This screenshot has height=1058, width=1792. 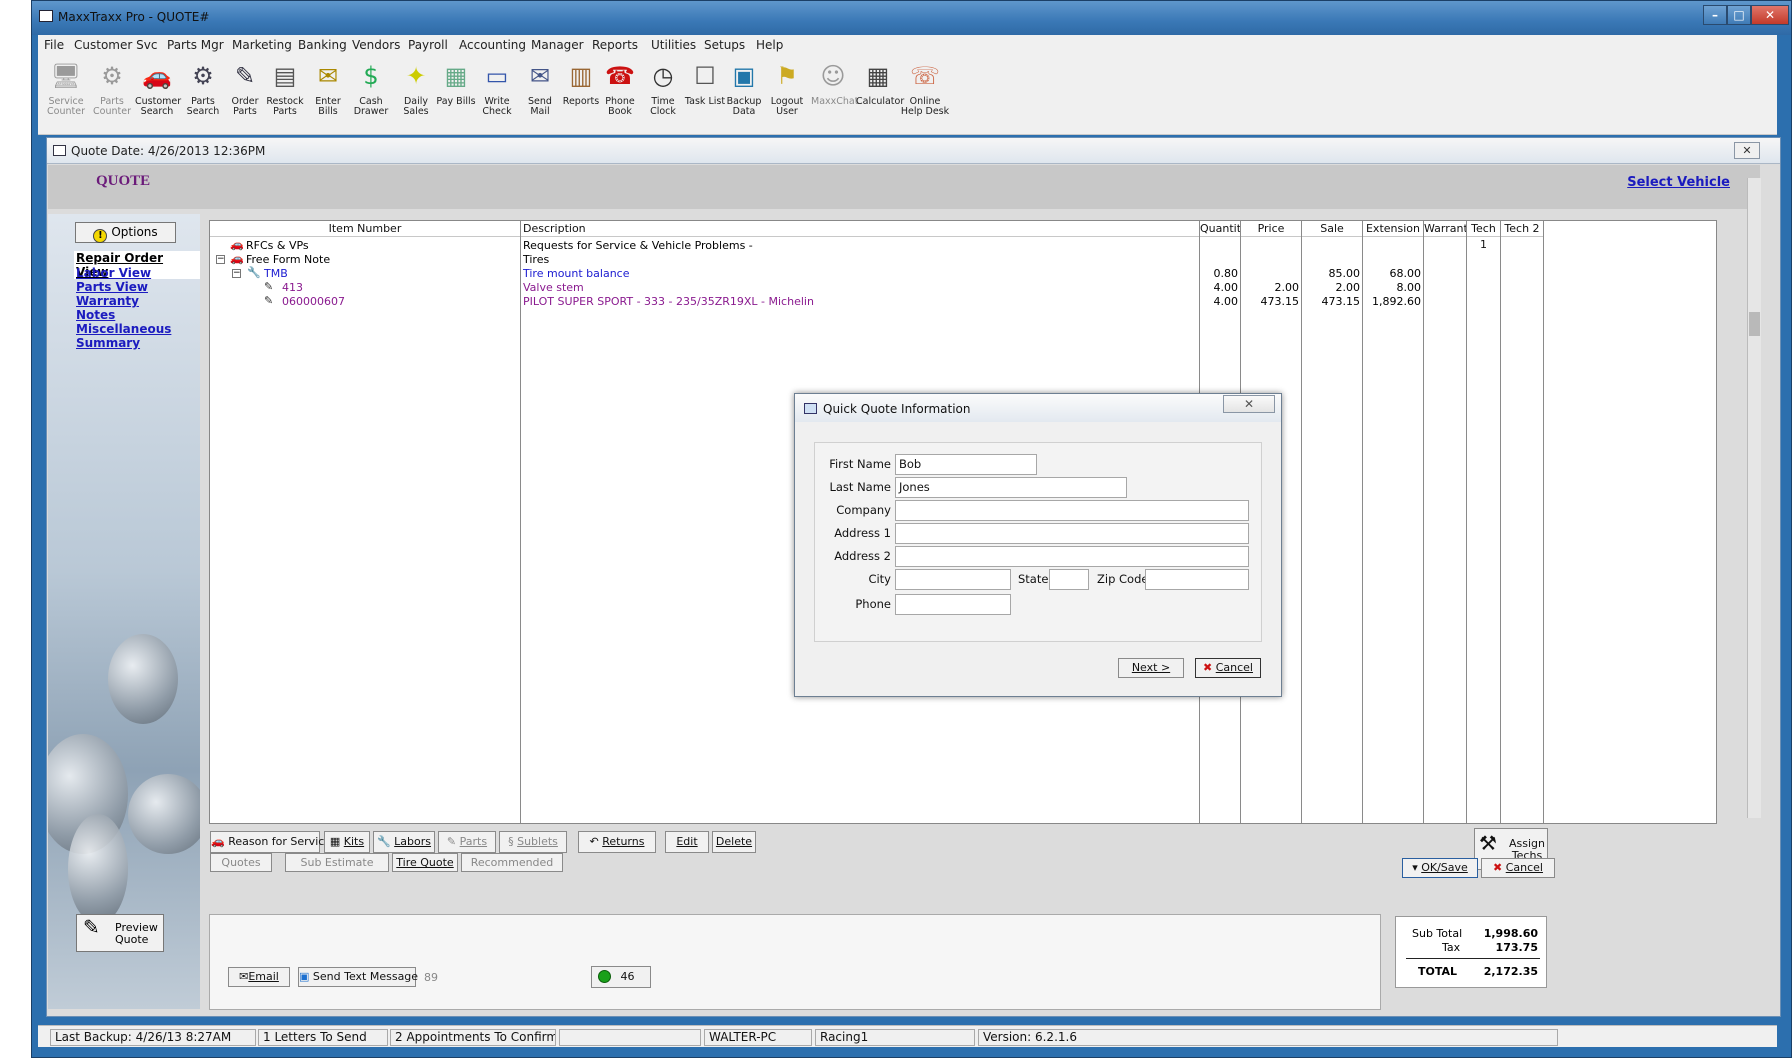 What do you see at coordinates (734, 842) in the screenshot?
I see `delete-button: Delete` at bounding box center [734, 842].